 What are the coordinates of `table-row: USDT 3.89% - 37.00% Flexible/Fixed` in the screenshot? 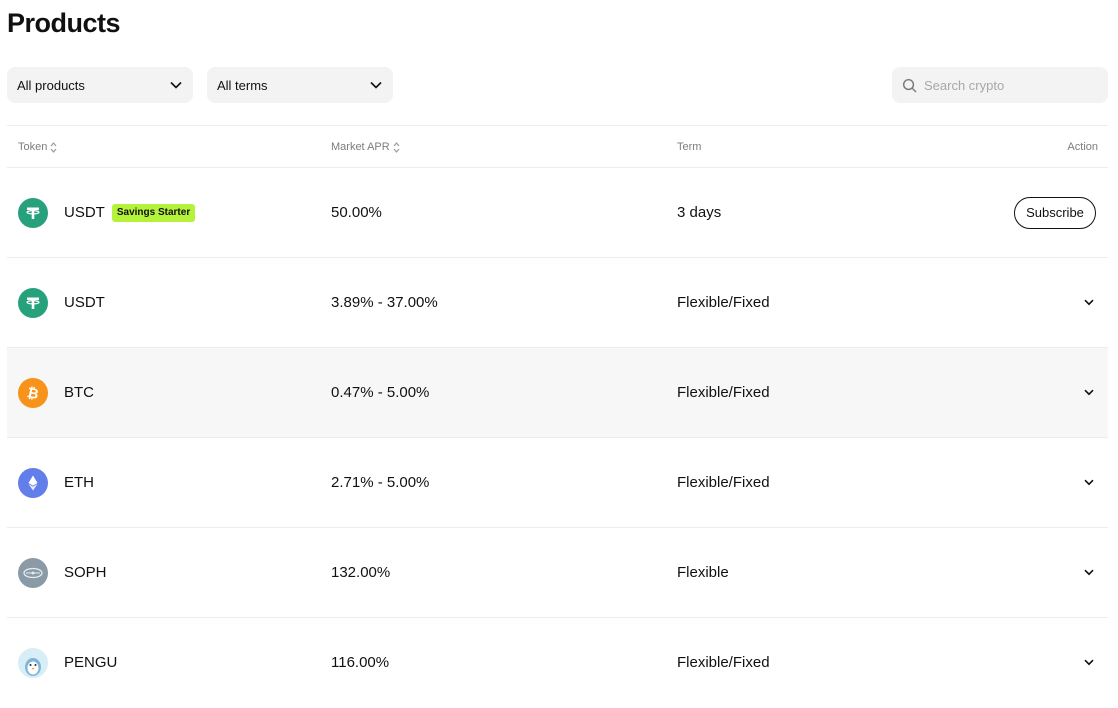 It's located at (557, 303).